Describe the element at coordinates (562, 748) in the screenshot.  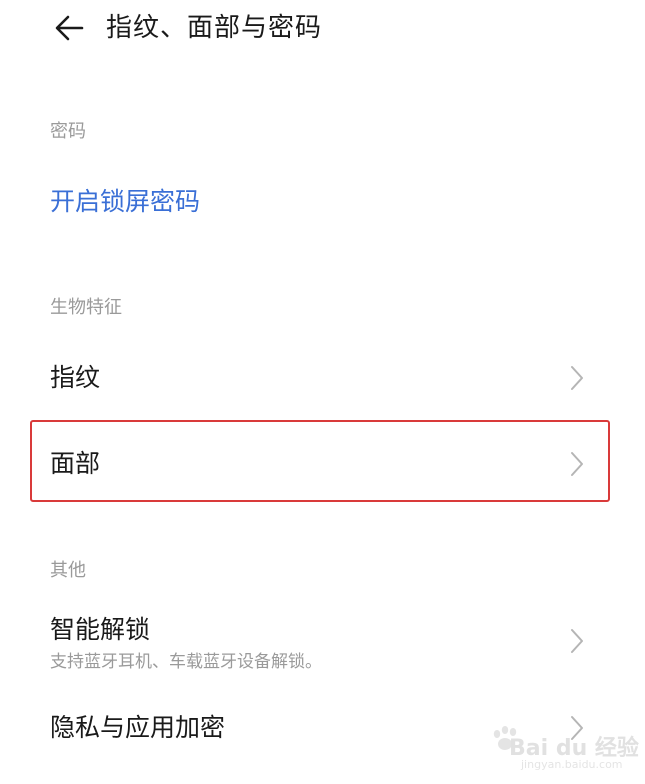
I see `baidu-jingyan-watermark: Bai du 经验 jingyan.baidu.com` at that location.